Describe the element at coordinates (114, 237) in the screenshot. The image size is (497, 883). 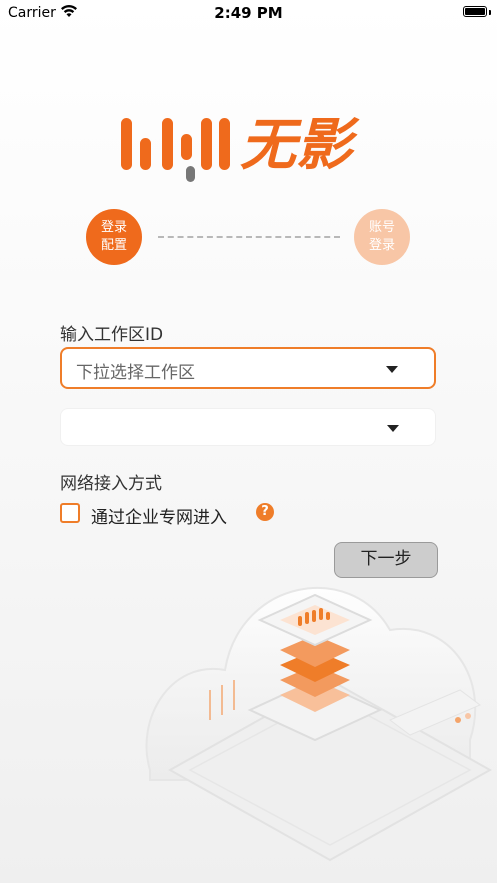
I see `step-login-config: 登录 配置` at that location.